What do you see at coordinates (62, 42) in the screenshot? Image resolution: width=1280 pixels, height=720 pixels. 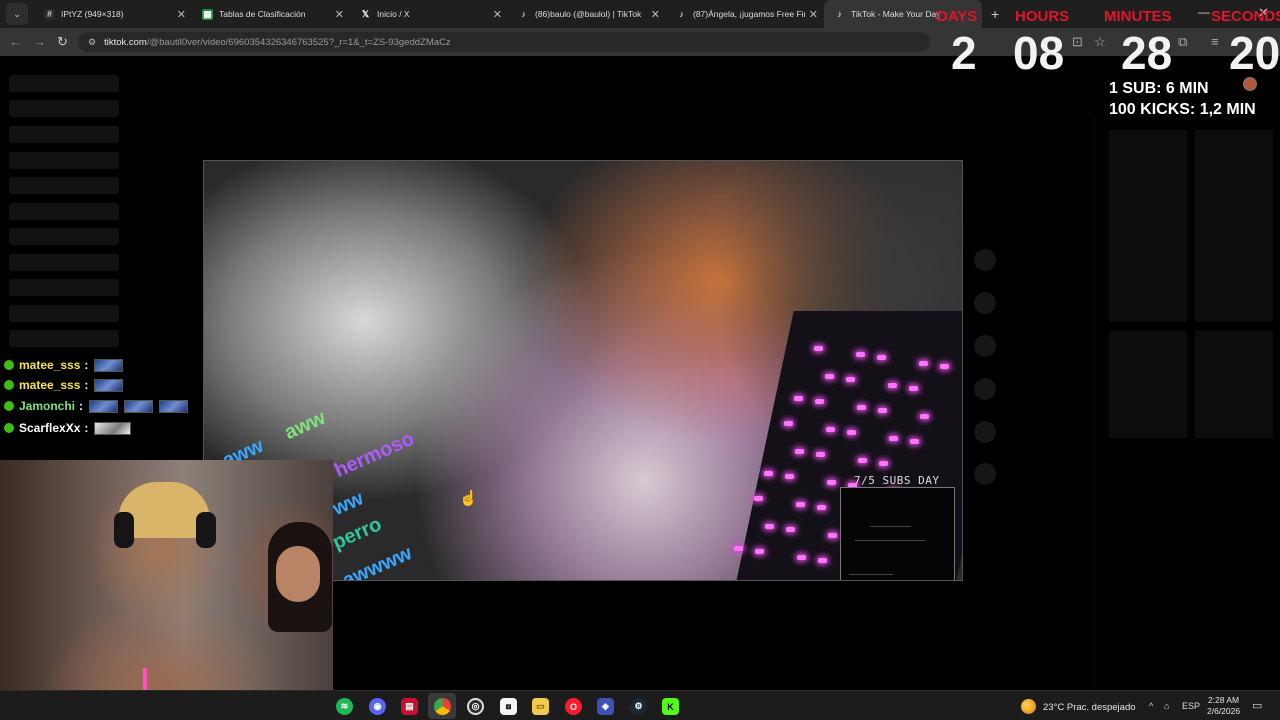 I see `reload-icon: ↻` at bounding box center [62, 42].